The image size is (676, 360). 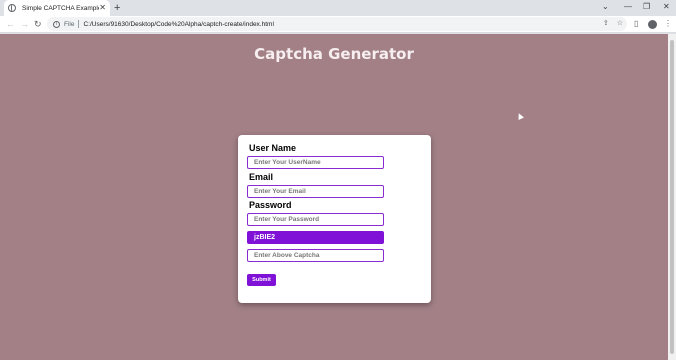 I want to click on reload-icon: ↻, so click(x=38, y=24).